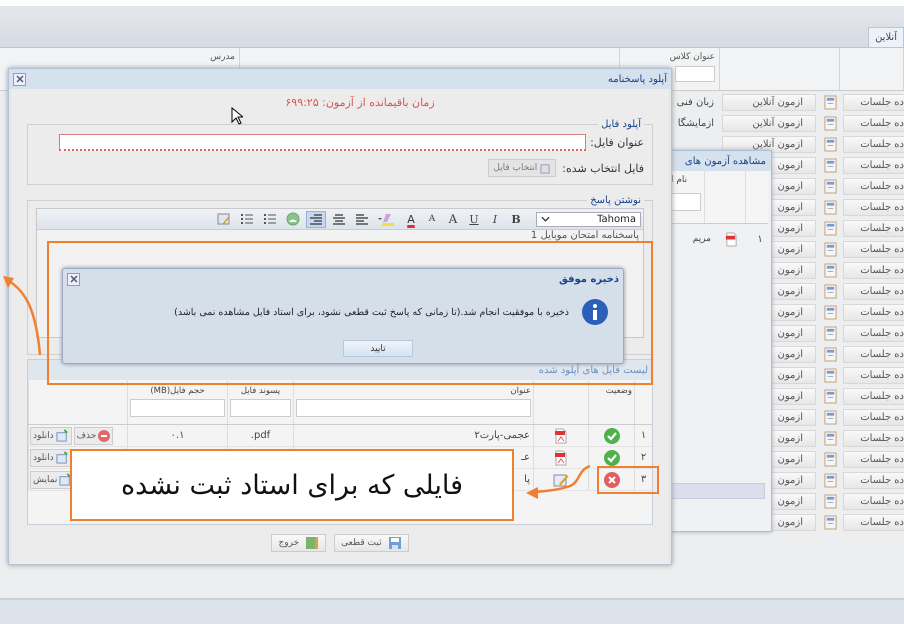  I want to click on timer-text: زمان باقیمانده از آزمون: ۶۹۹:۲۵, so click(360, 102).